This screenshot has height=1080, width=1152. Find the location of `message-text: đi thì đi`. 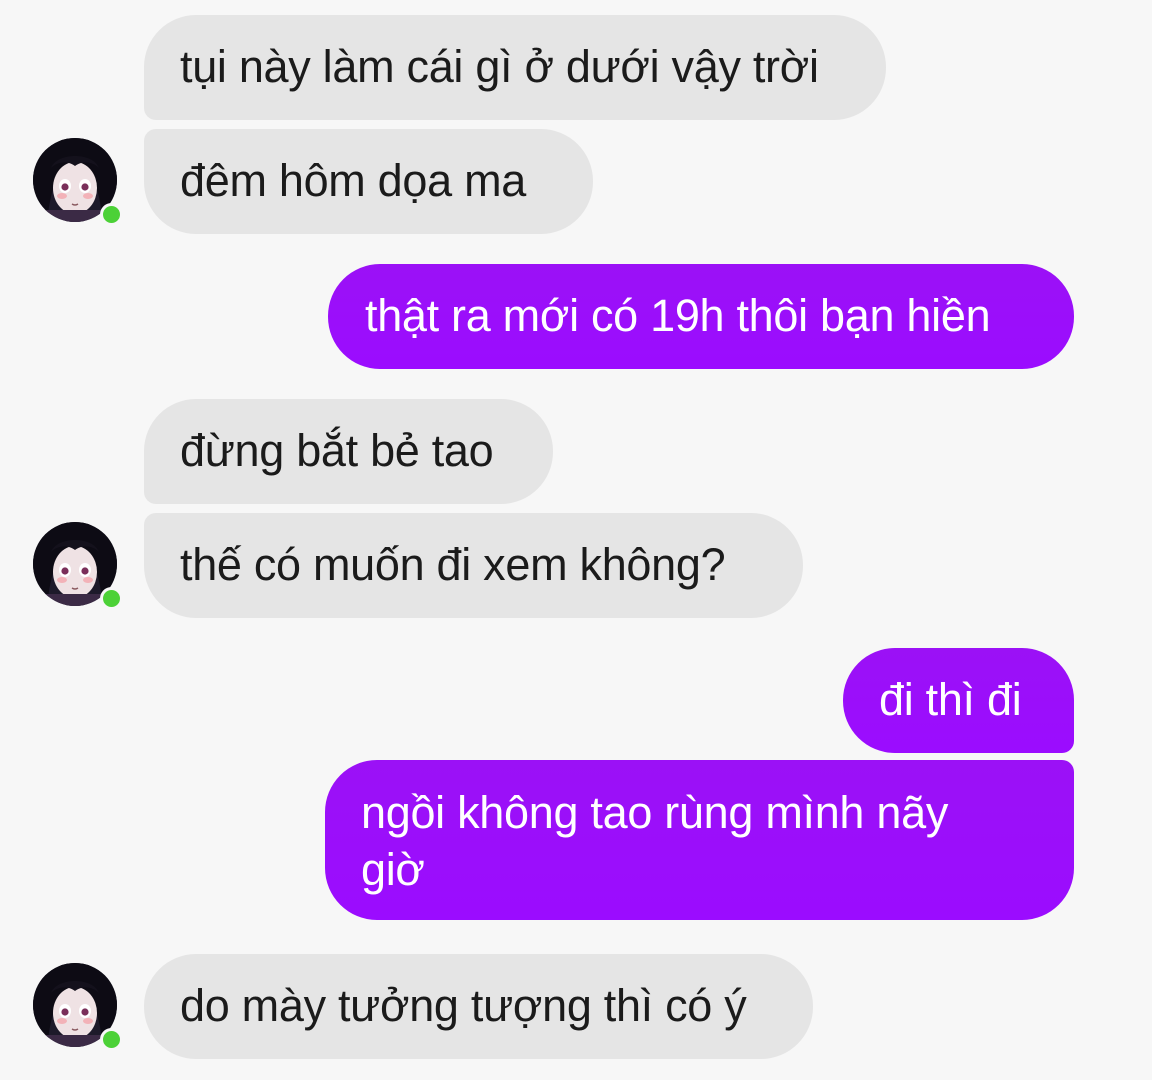

message-text: đi thì đi is located at coordinates (950, 699).